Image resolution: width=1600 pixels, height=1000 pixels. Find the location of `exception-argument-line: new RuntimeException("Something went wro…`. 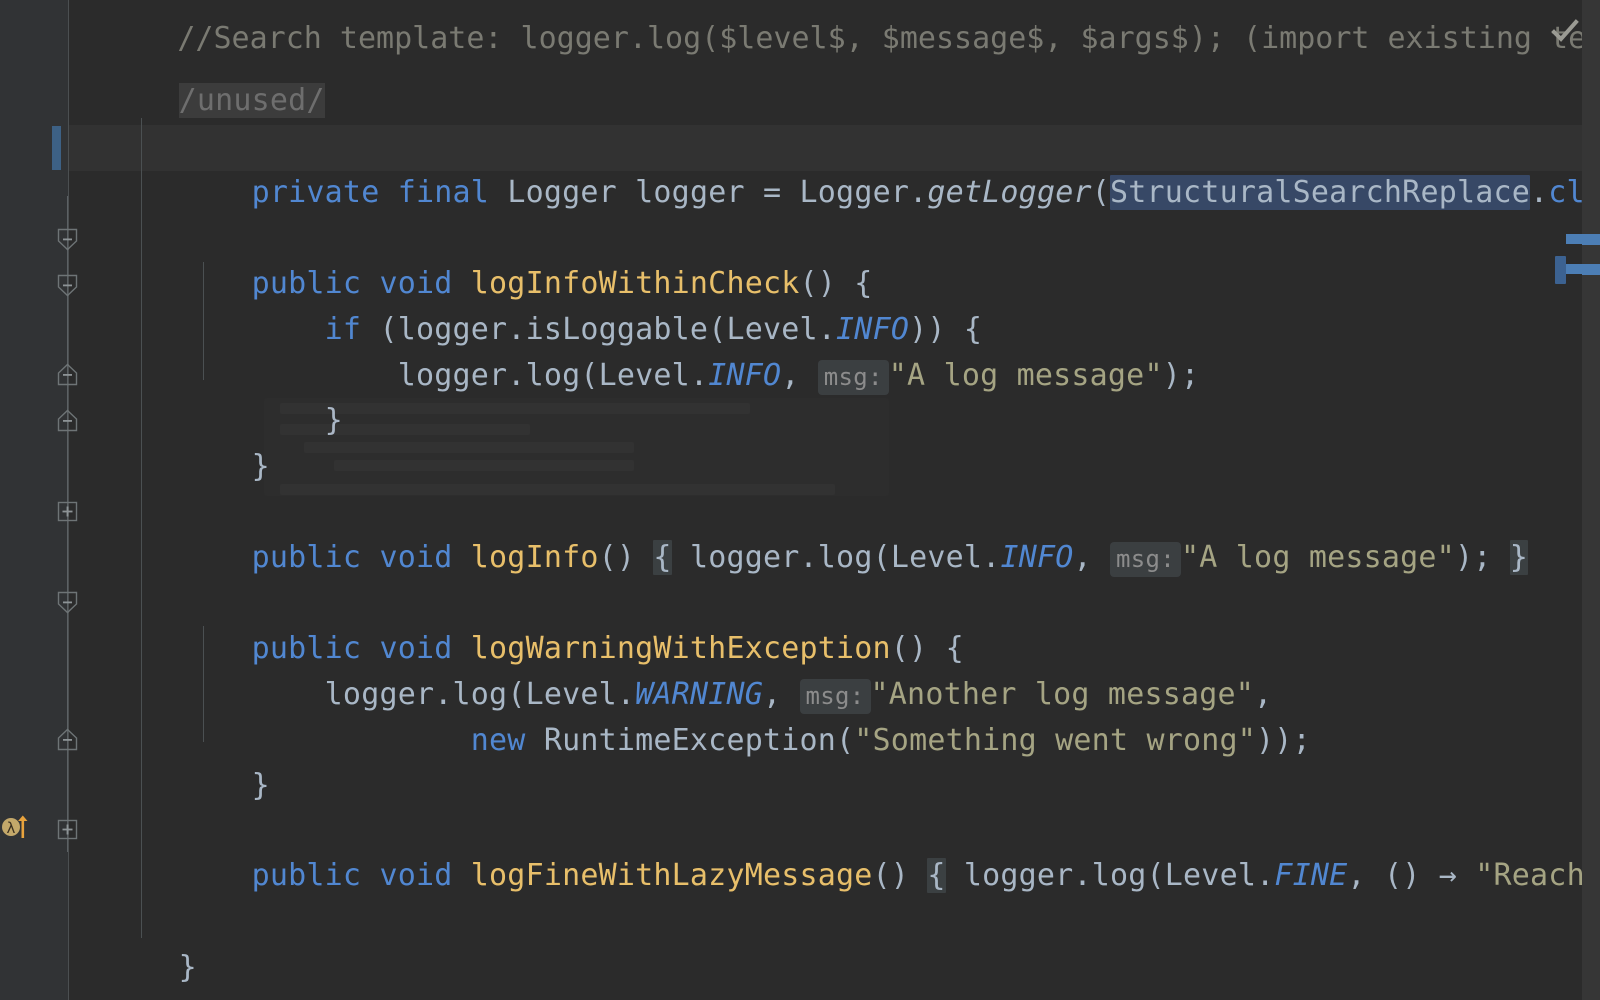

exception-argument-line: new RuntimeException("Something went wro… is located at coordinates (690, 715).